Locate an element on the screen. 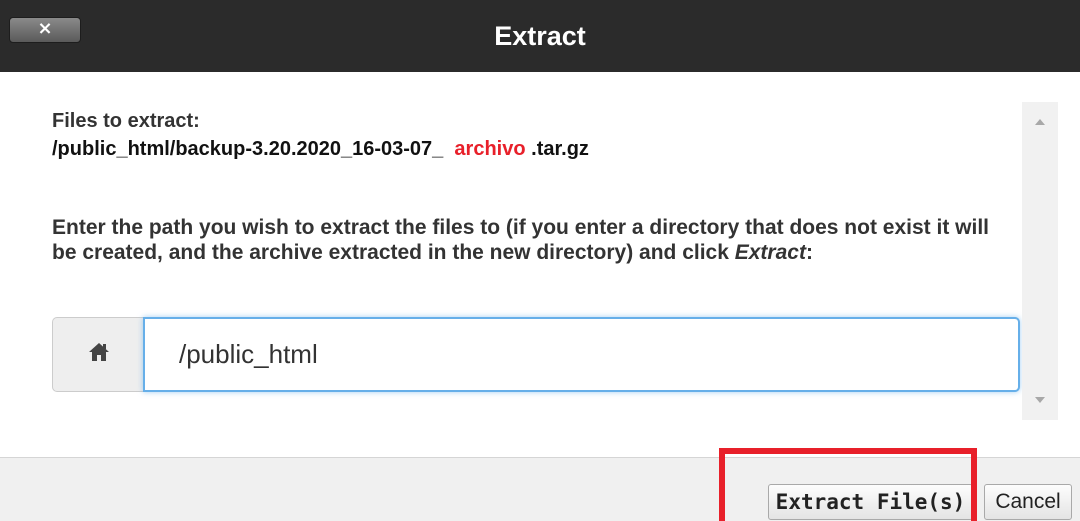 This screenshot has width=1080, height=521. scrollbar is located at coordinates (1040, 261).